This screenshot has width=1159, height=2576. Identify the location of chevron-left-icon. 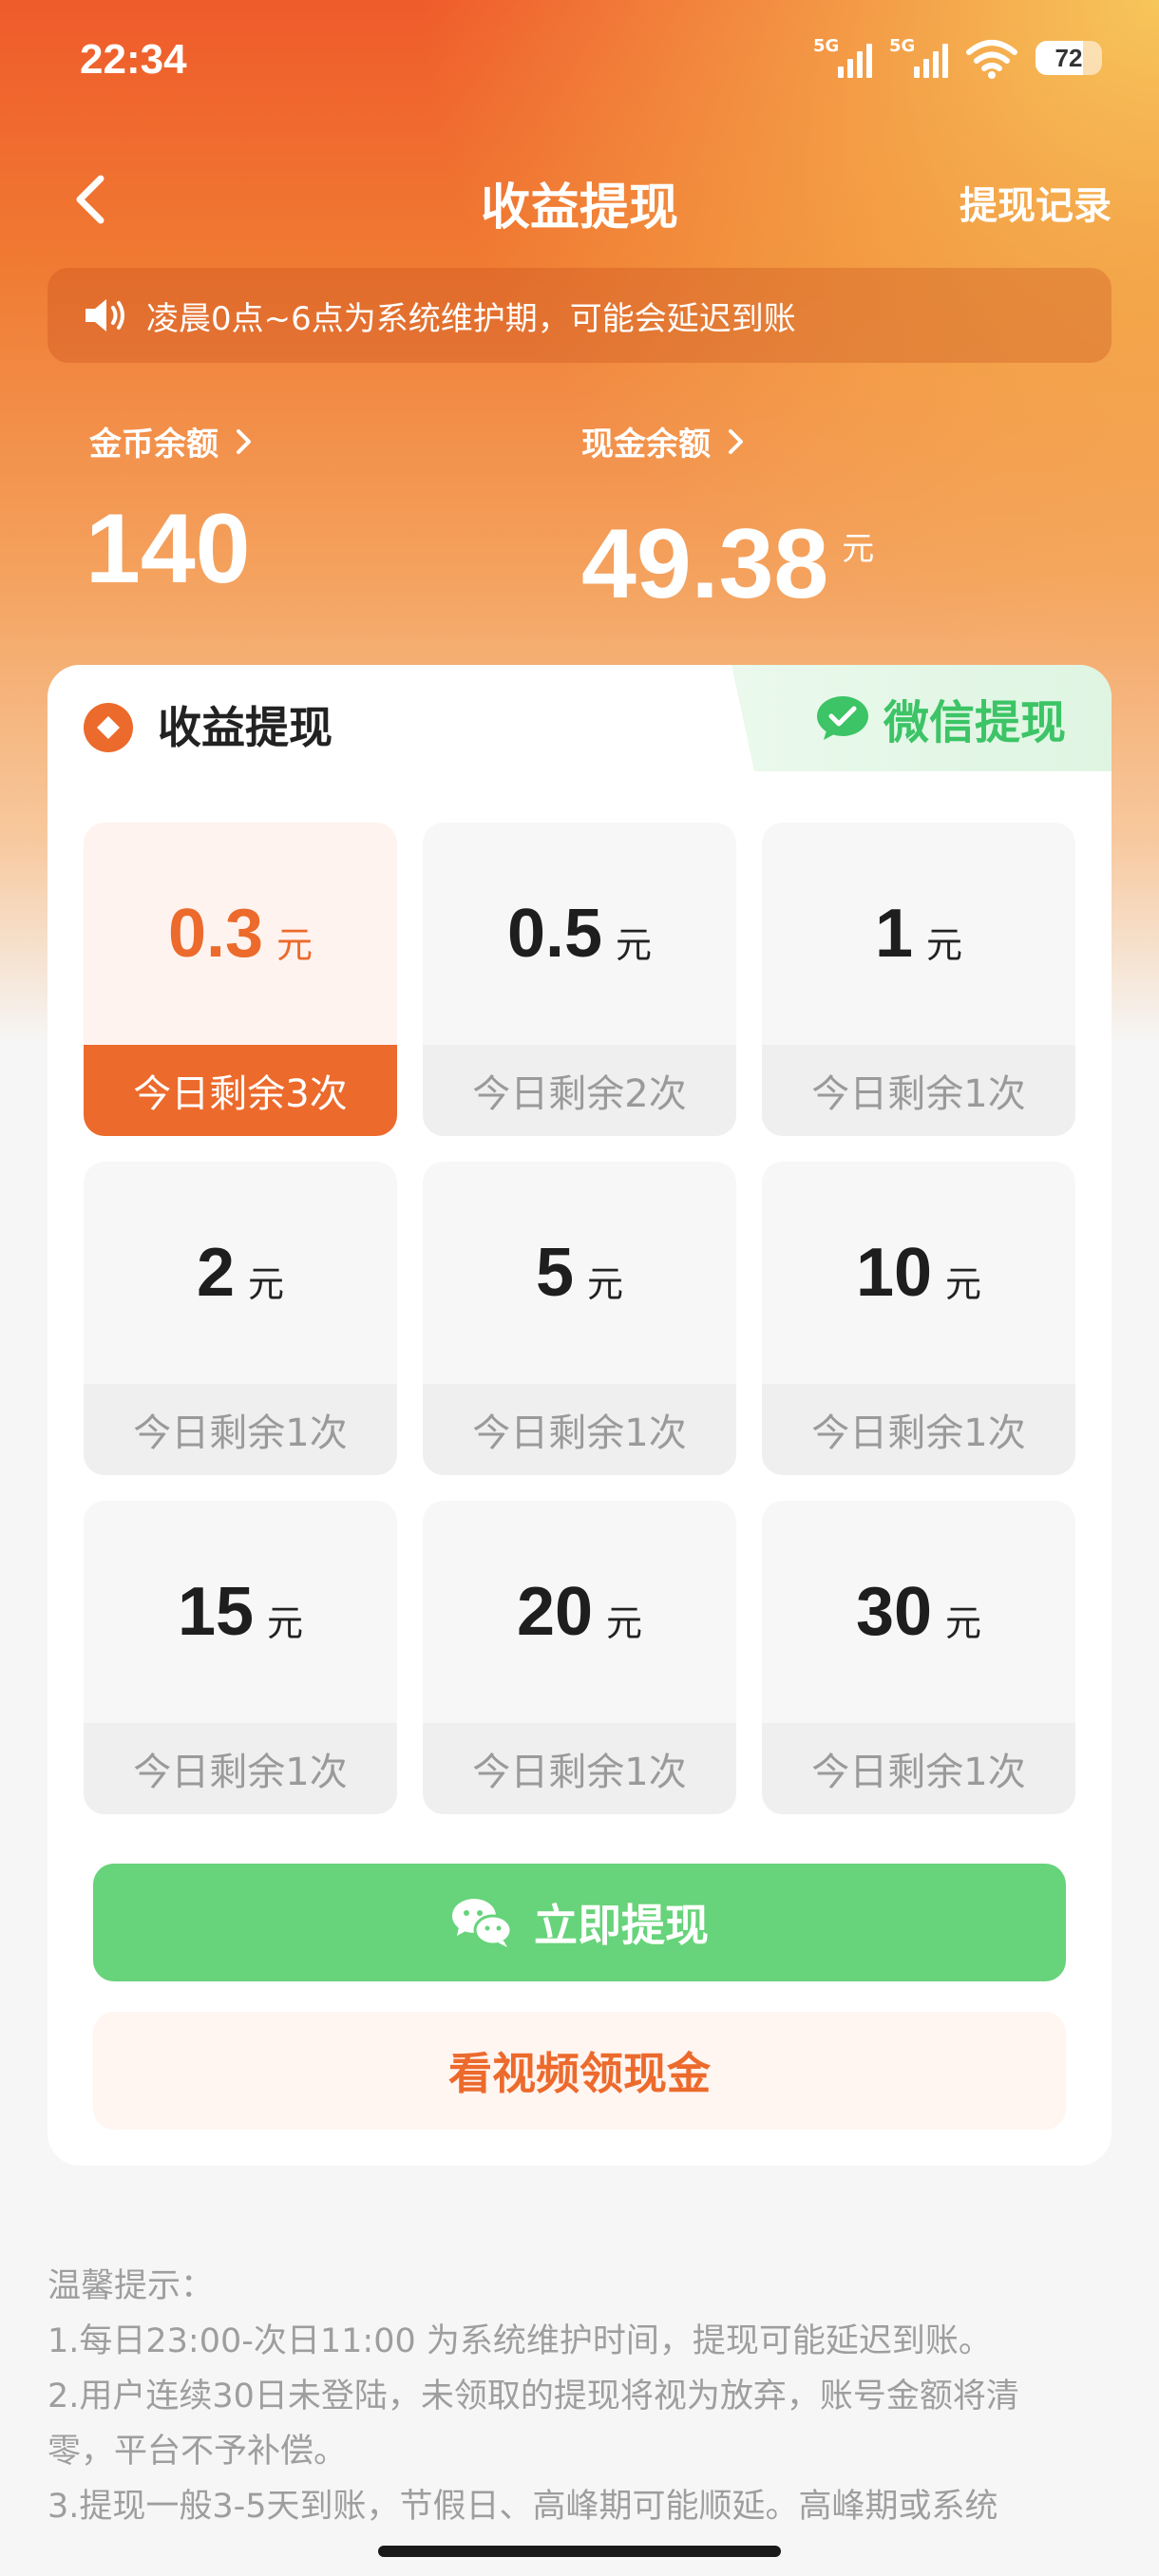
(90, 199).